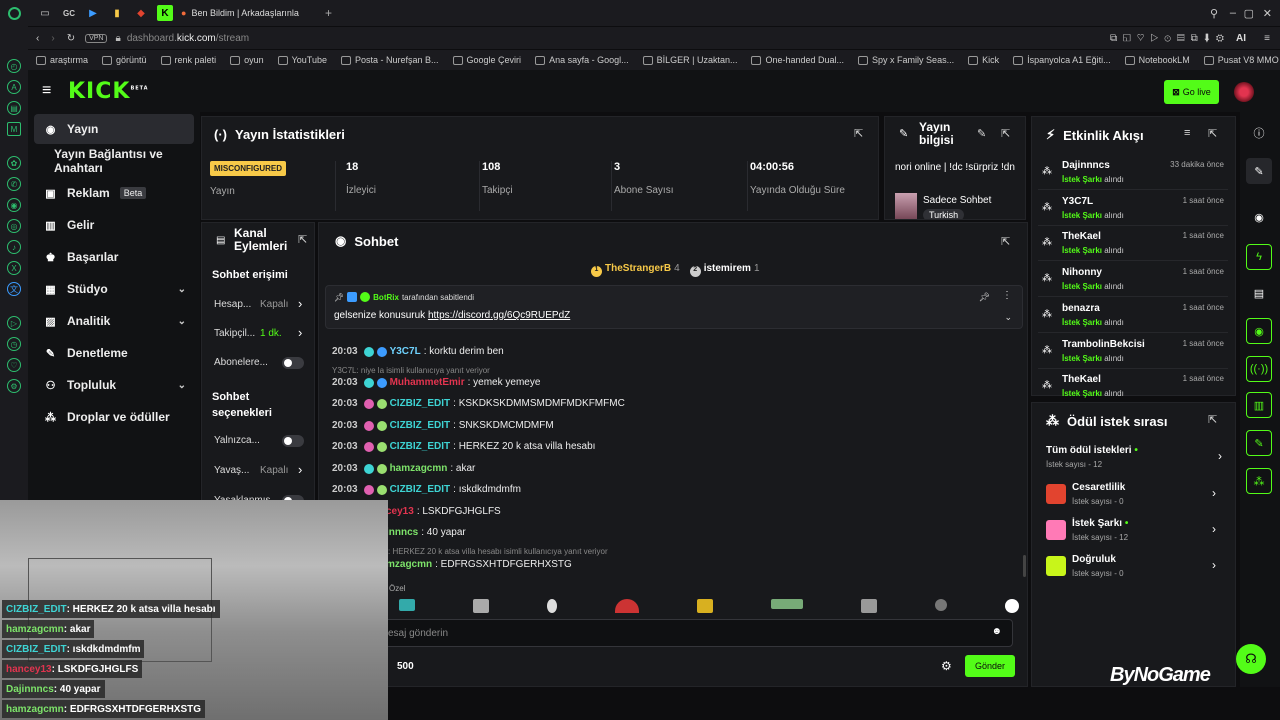 The width and height of the screenshot is (1280, 720). What do you see at coordinates (1130, 569) in the screenshot?
I see `reward-request-row: Doğruluk İstek sayısı - 0 ›` at bounding box center [1130, 569].